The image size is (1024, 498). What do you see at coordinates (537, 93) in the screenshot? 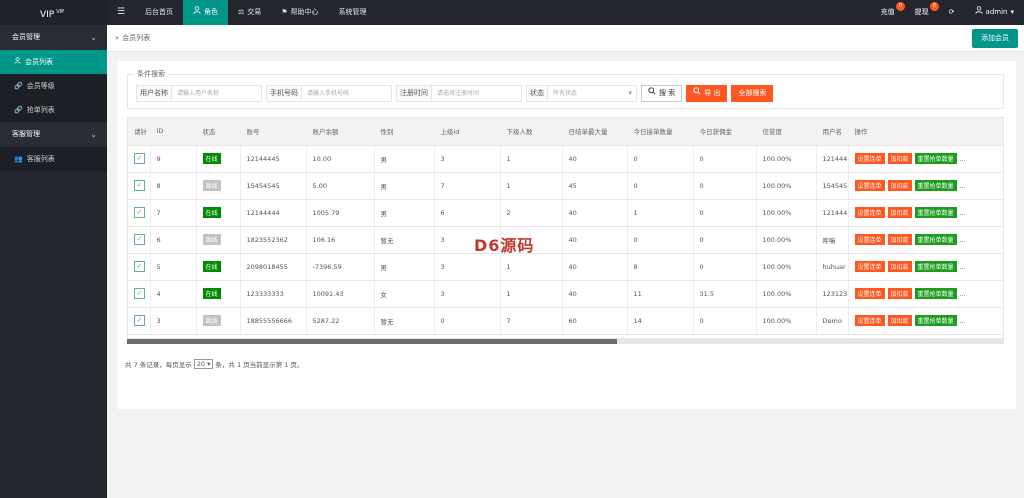
I see `status-label: 状态` at bounding box center [537, 93].